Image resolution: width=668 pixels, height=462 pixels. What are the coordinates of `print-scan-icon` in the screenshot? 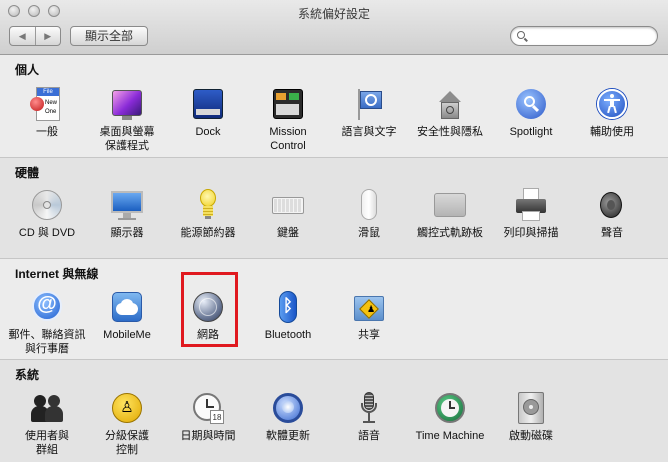 It's located at (531, 205).